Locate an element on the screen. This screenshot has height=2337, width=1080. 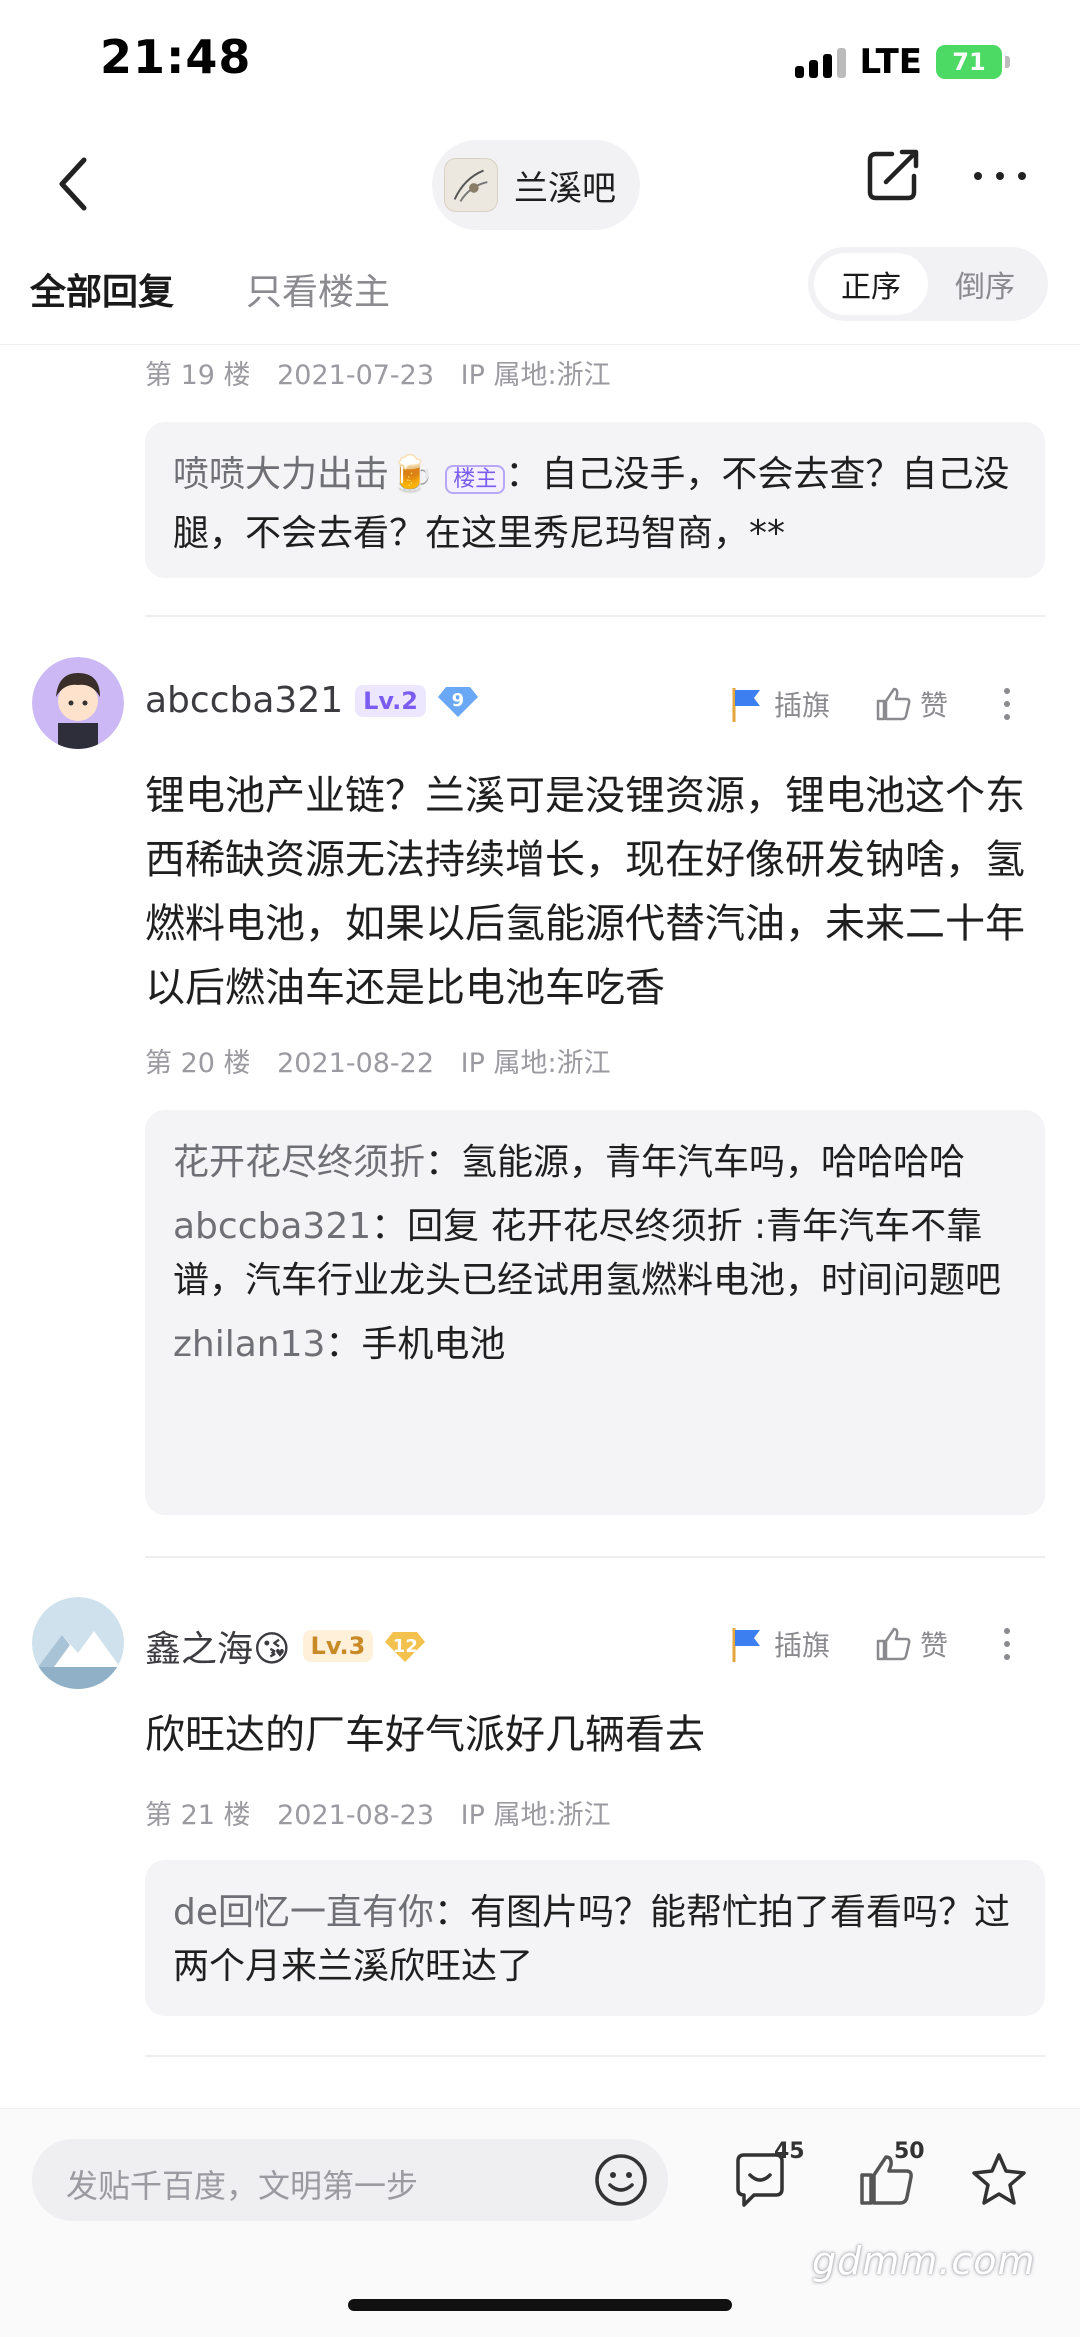
reply-item: zhilan13：手机电池 is located at coordinates (595, 1345).